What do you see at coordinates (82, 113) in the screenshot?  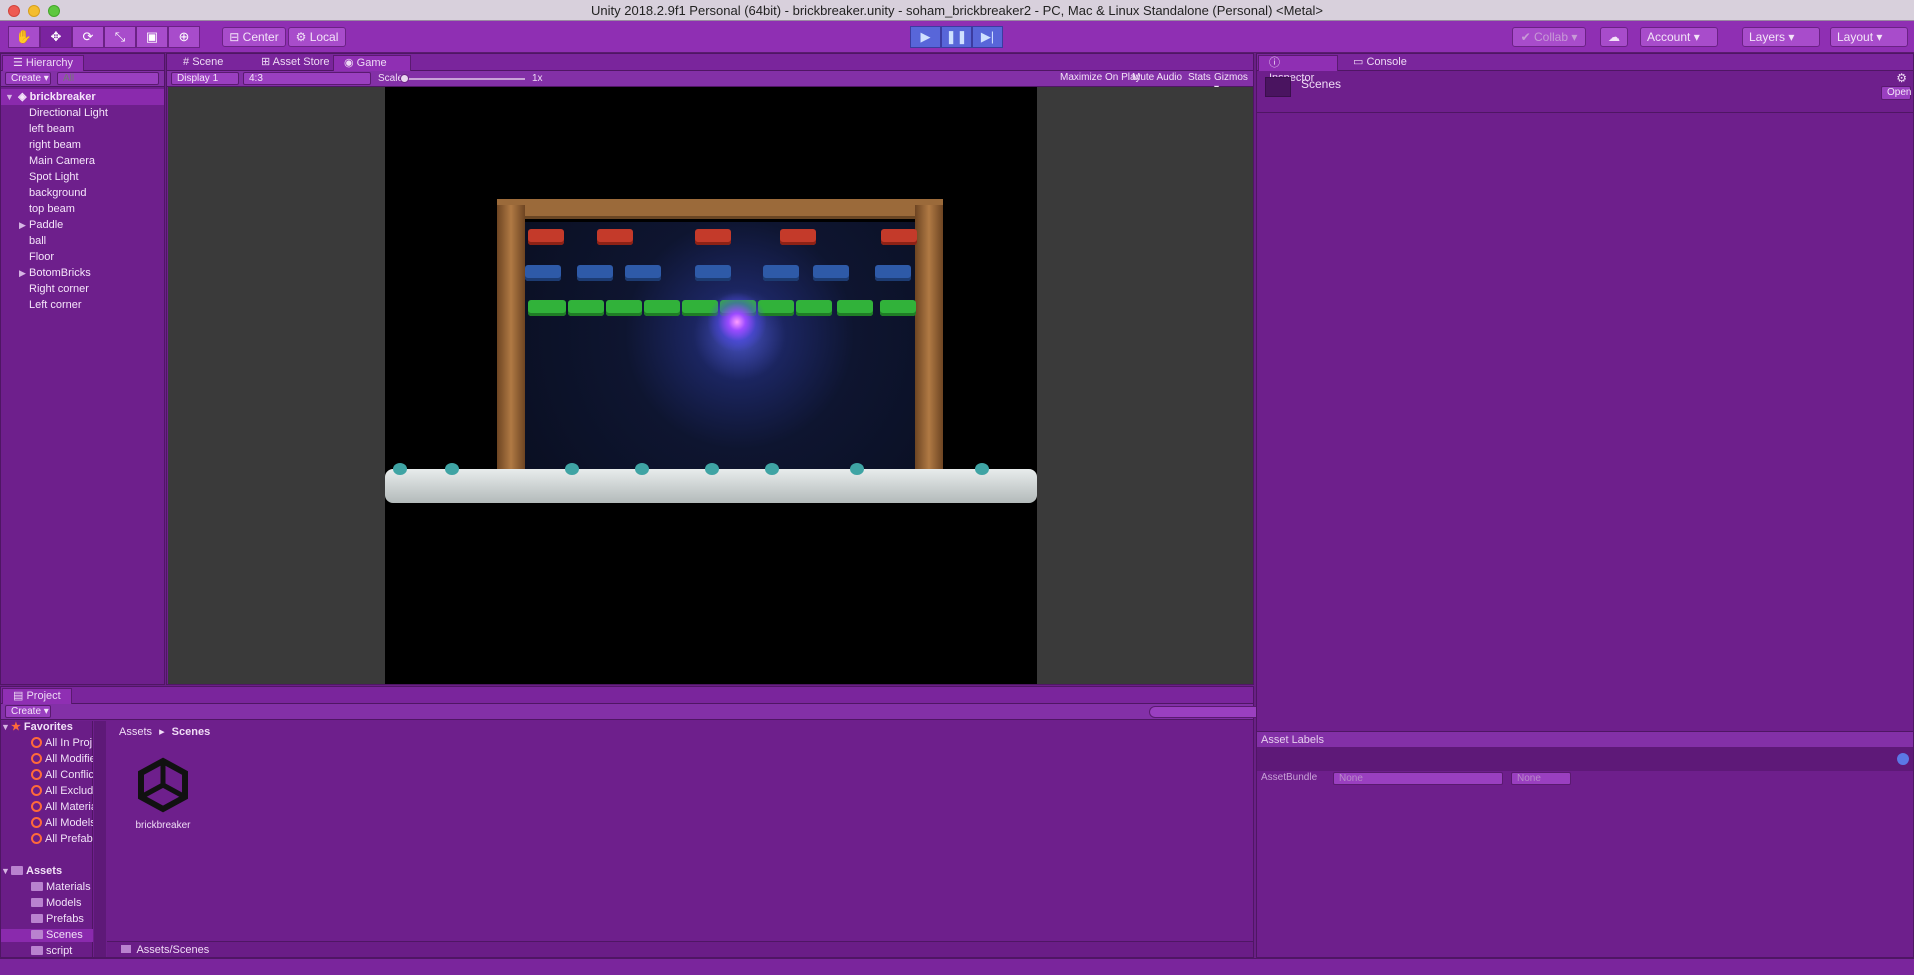 I see `hierarchy-item: Directional Light` at bounding box center [82, 113].